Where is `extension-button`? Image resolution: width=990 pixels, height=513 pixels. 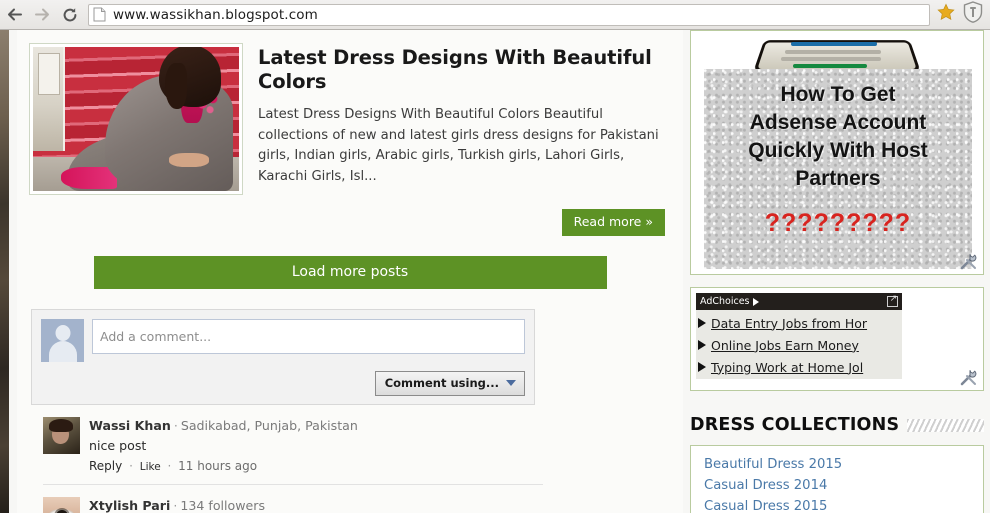 extension-button is located at coordinates (973, 14).